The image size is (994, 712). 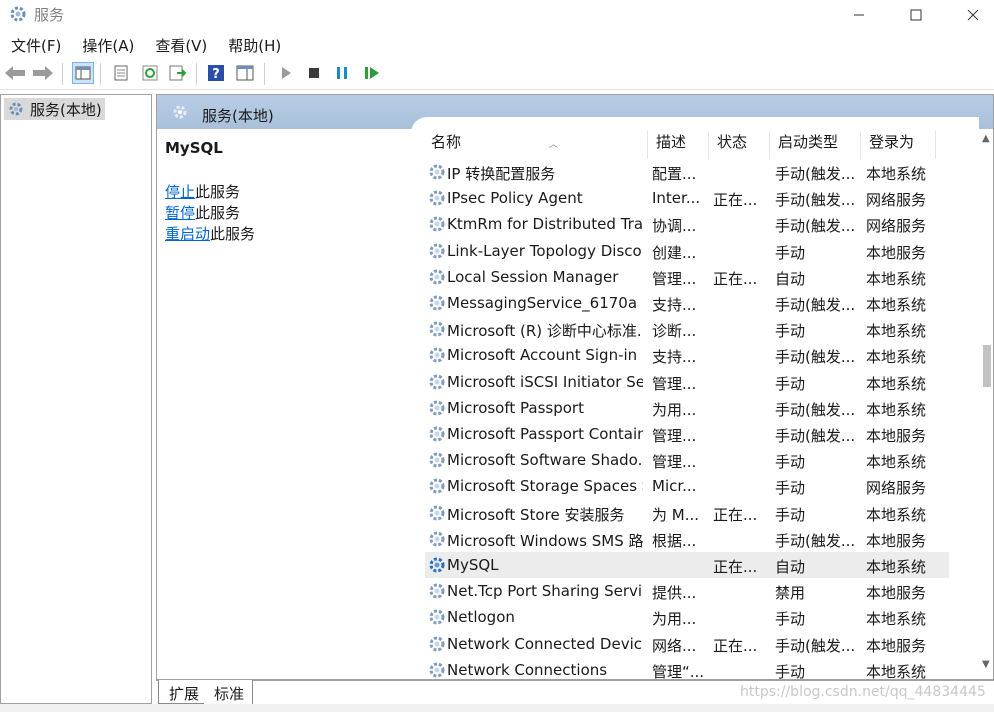 I want to click on service-row: MySQL 正在... 自动 本地系统, so click(x=687, y=565).